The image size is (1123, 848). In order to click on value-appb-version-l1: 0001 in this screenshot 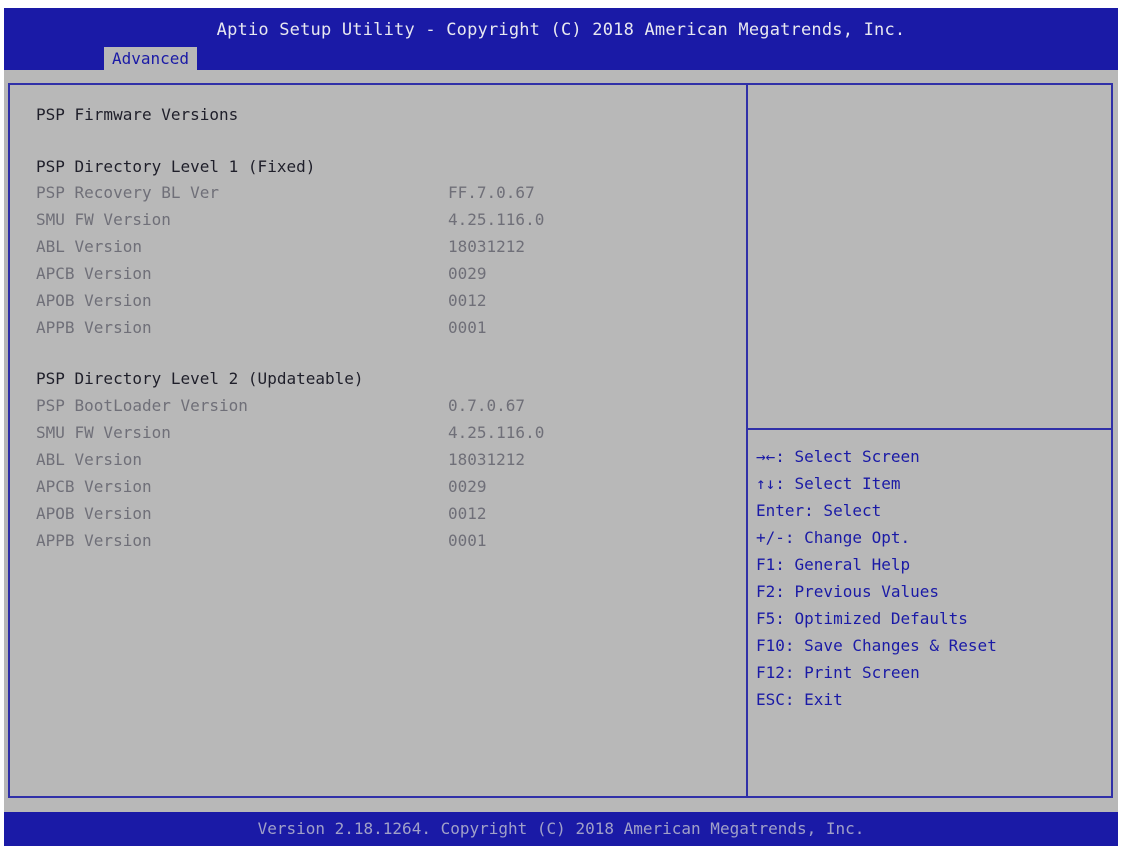, I will do `click(467, 327)`.